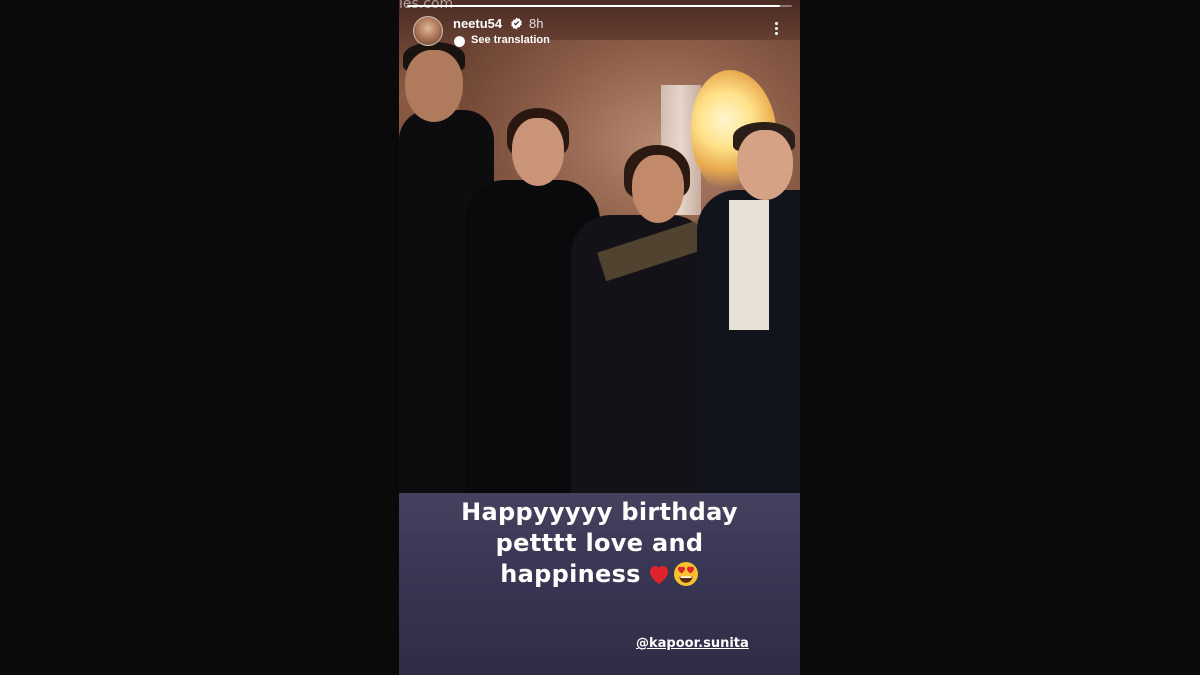 Image resolution: width=1200 pixels, height=675 pixels. I want to click on see-translation-link: See translation, so click(510, 40).